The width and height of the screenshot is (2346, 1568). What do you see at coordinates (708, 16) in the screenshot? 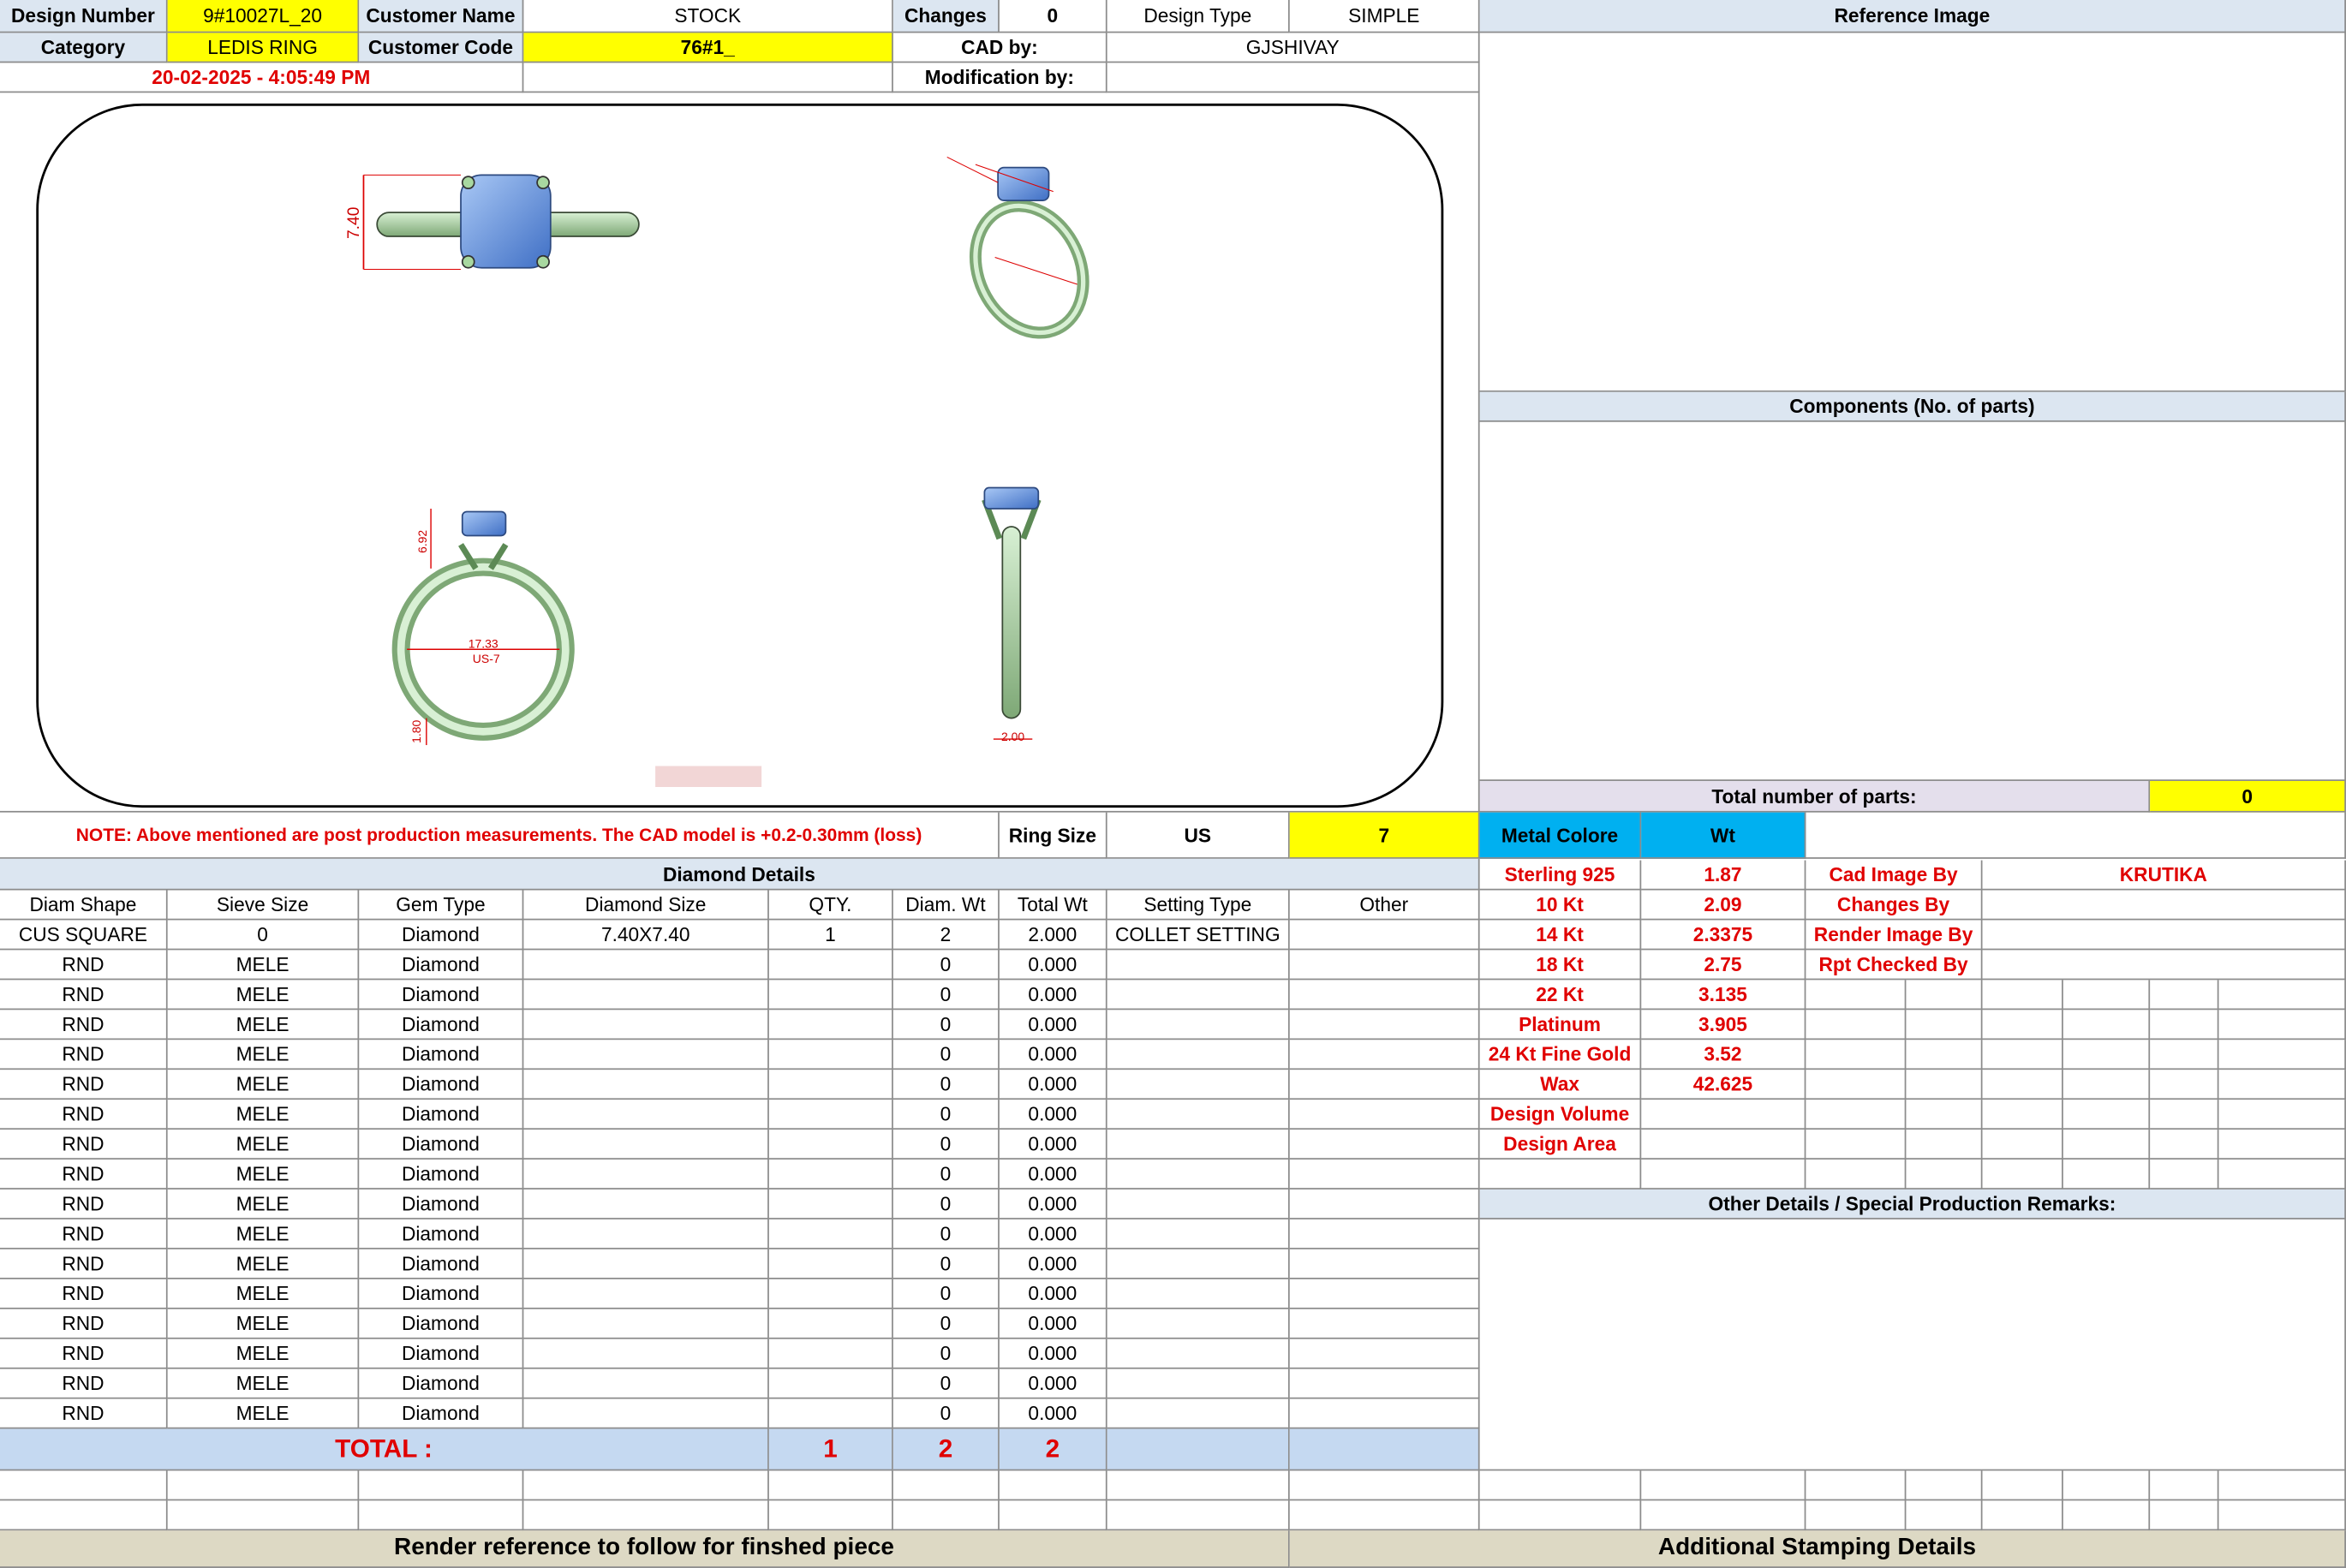
I see `customer-name-value: STOCK` at bounding box center [708, 16].